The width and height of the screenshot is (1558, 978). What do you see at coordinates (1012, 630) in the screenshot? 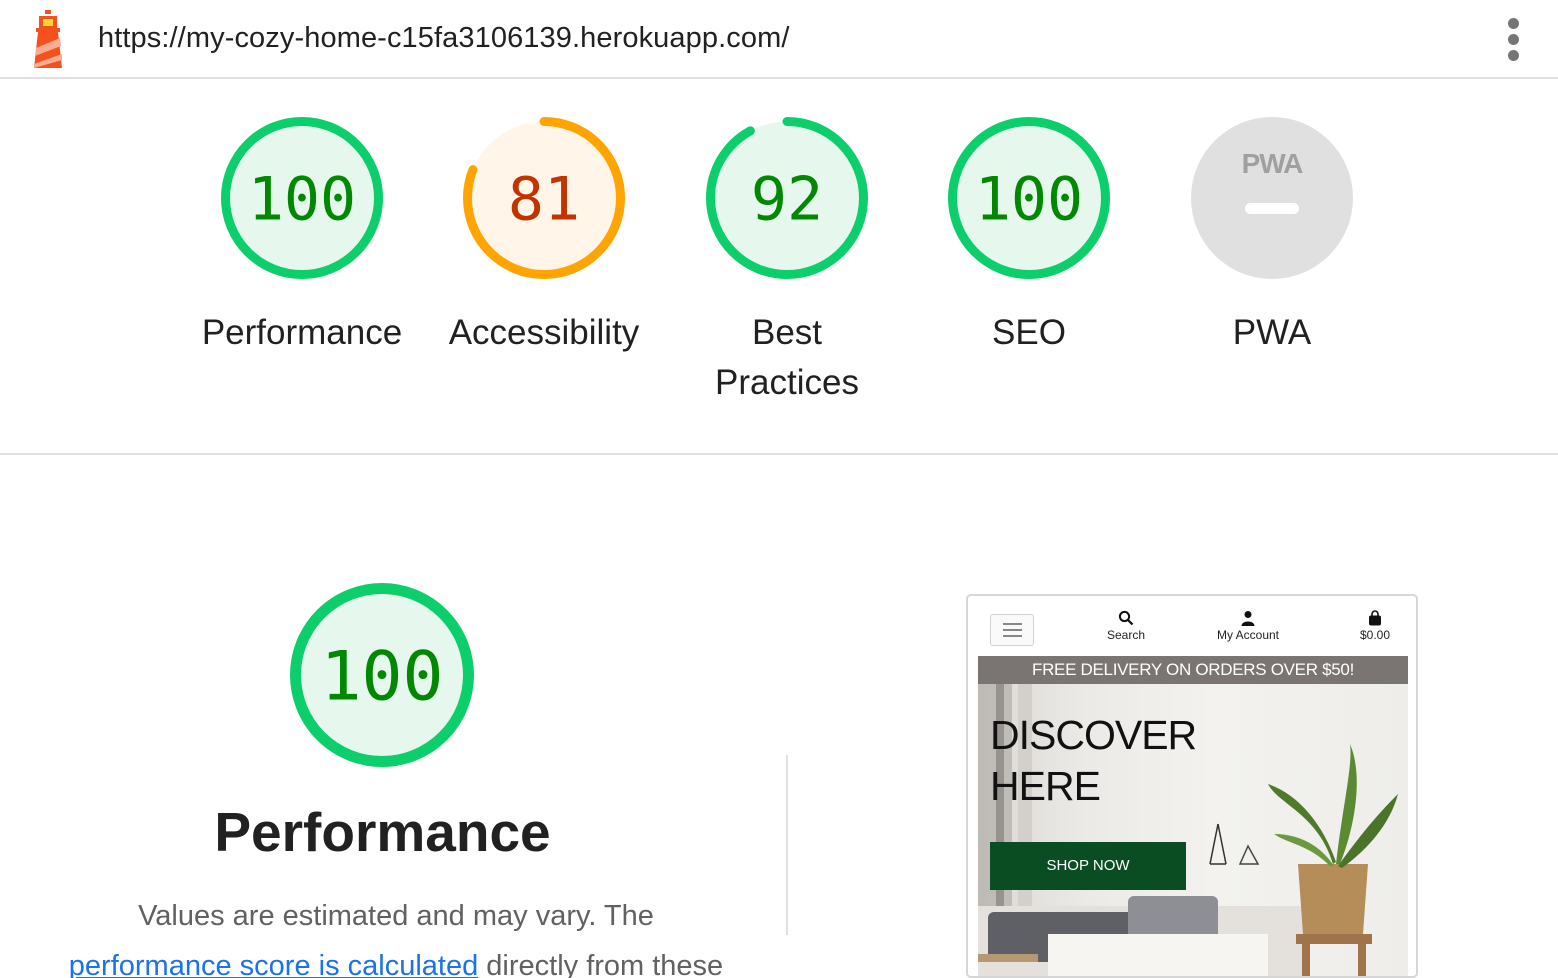
I see `hamburger-icon` at bounding box center [1012, 630].